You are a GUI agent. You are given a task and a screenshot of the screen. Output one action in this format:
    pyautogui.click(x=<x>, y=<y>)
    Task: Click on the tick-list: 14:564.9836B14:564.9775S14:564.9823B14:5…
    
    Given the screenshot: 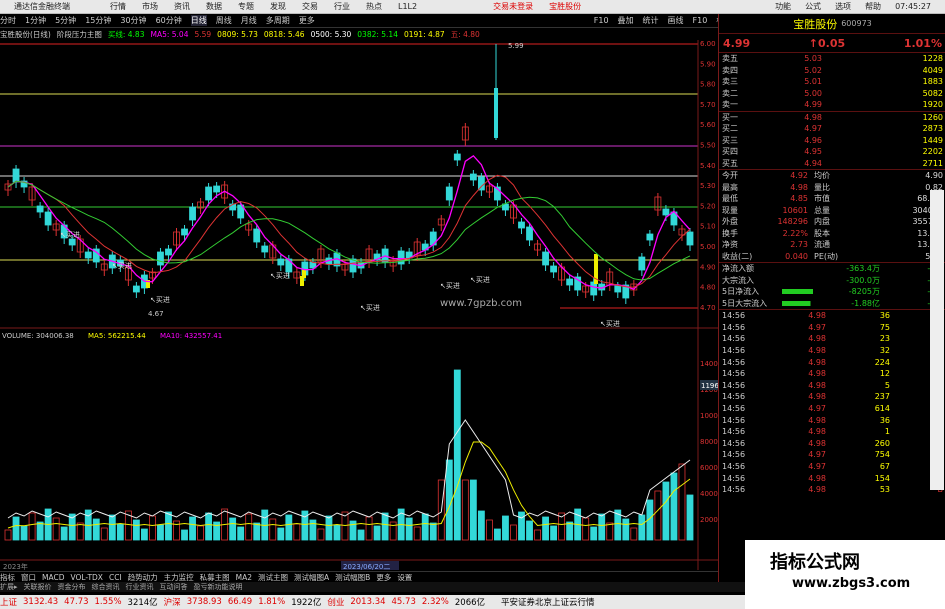 What is the action you would take?
    pyautogui.click(x=832, y=402)
    